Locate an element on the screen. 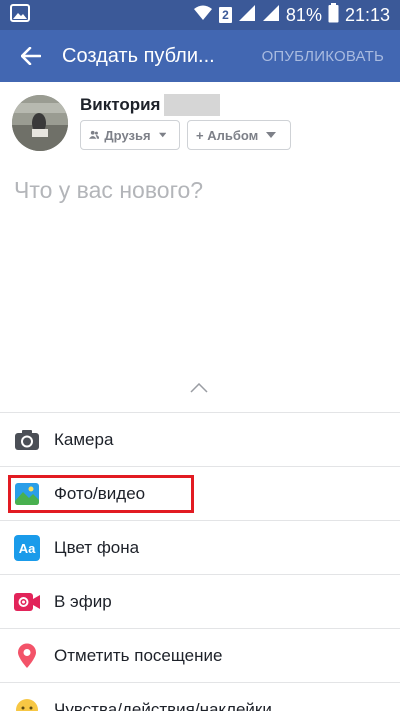  menu-item-live: В эфир is located at coordinates (200, 601).